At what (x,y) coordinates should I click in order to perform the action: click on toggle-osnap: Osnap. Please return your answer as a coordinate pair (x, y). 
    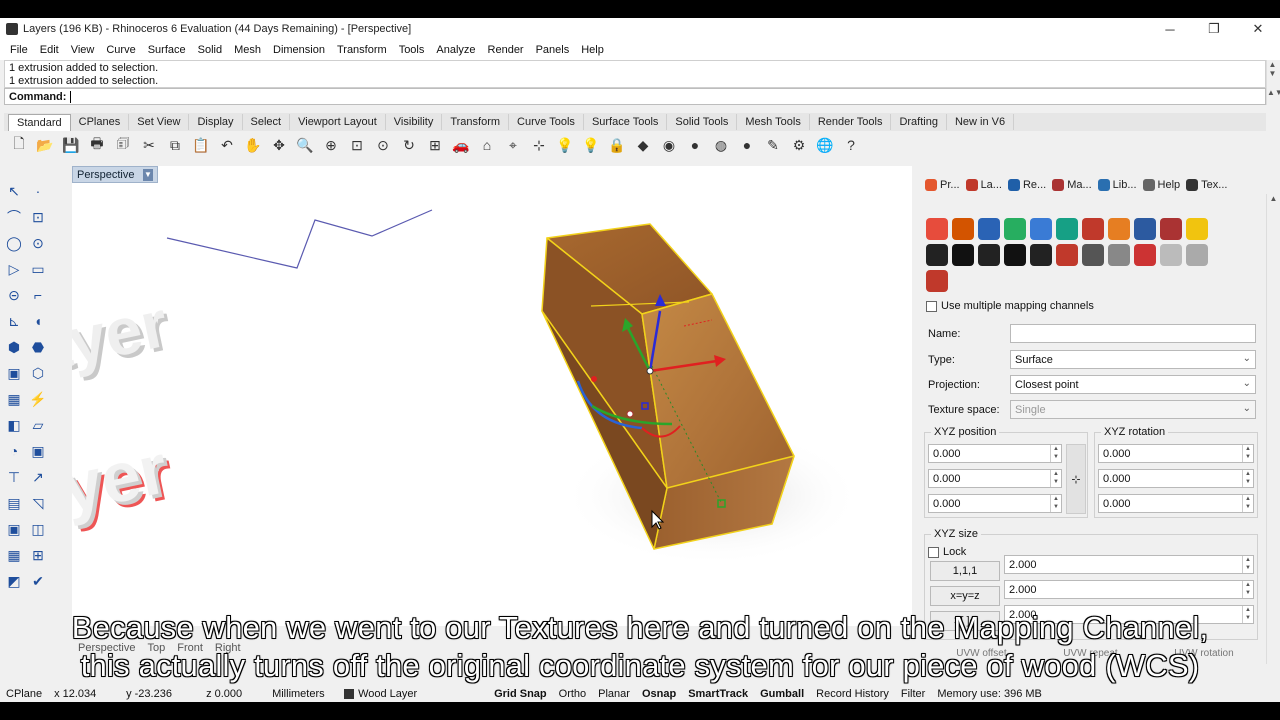
    Looking at the image, I should click on (659, 694).